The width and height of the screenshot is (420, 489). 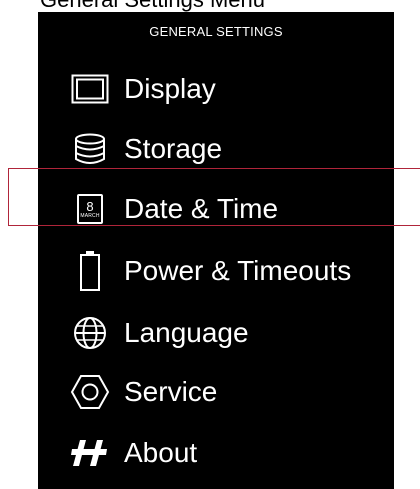 I want to click on menu-item-label: About, so click(x=161, y=452).